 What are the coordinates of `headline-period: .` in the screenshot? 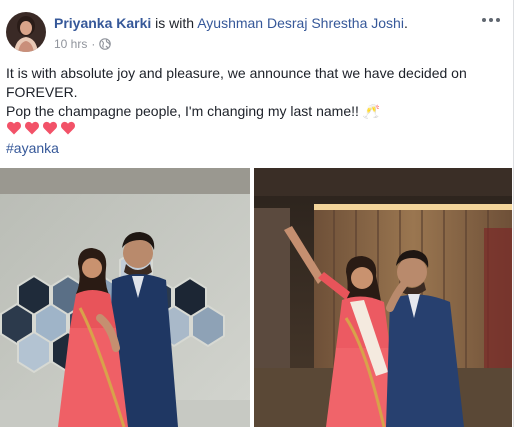 It's located at (405, 23).